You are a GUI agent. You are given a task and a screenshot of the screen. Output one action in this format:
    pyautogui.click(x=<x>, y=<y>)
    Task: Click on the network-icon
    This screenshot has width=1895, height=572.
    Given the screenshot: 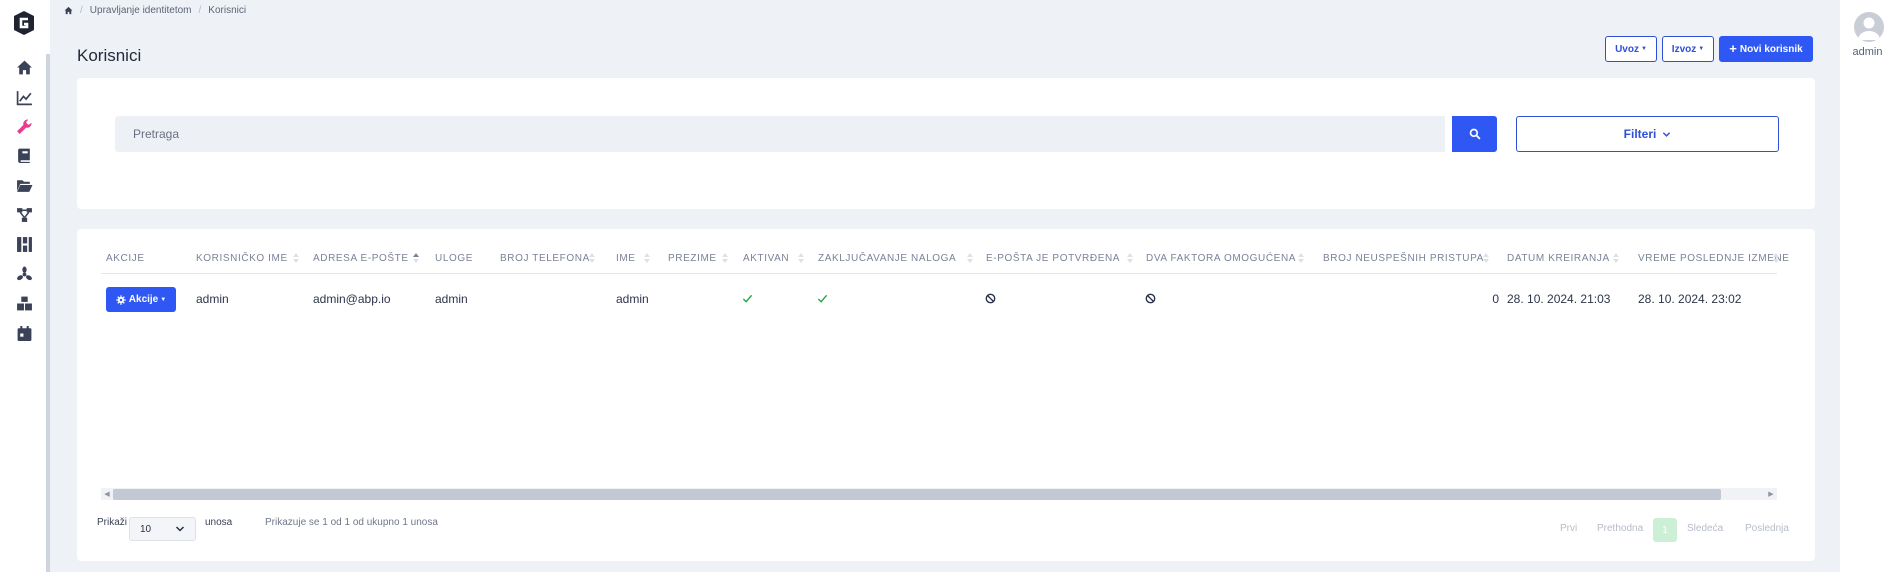 What is the action you would take?
    pyautogui.click(x=24, y=214)
    